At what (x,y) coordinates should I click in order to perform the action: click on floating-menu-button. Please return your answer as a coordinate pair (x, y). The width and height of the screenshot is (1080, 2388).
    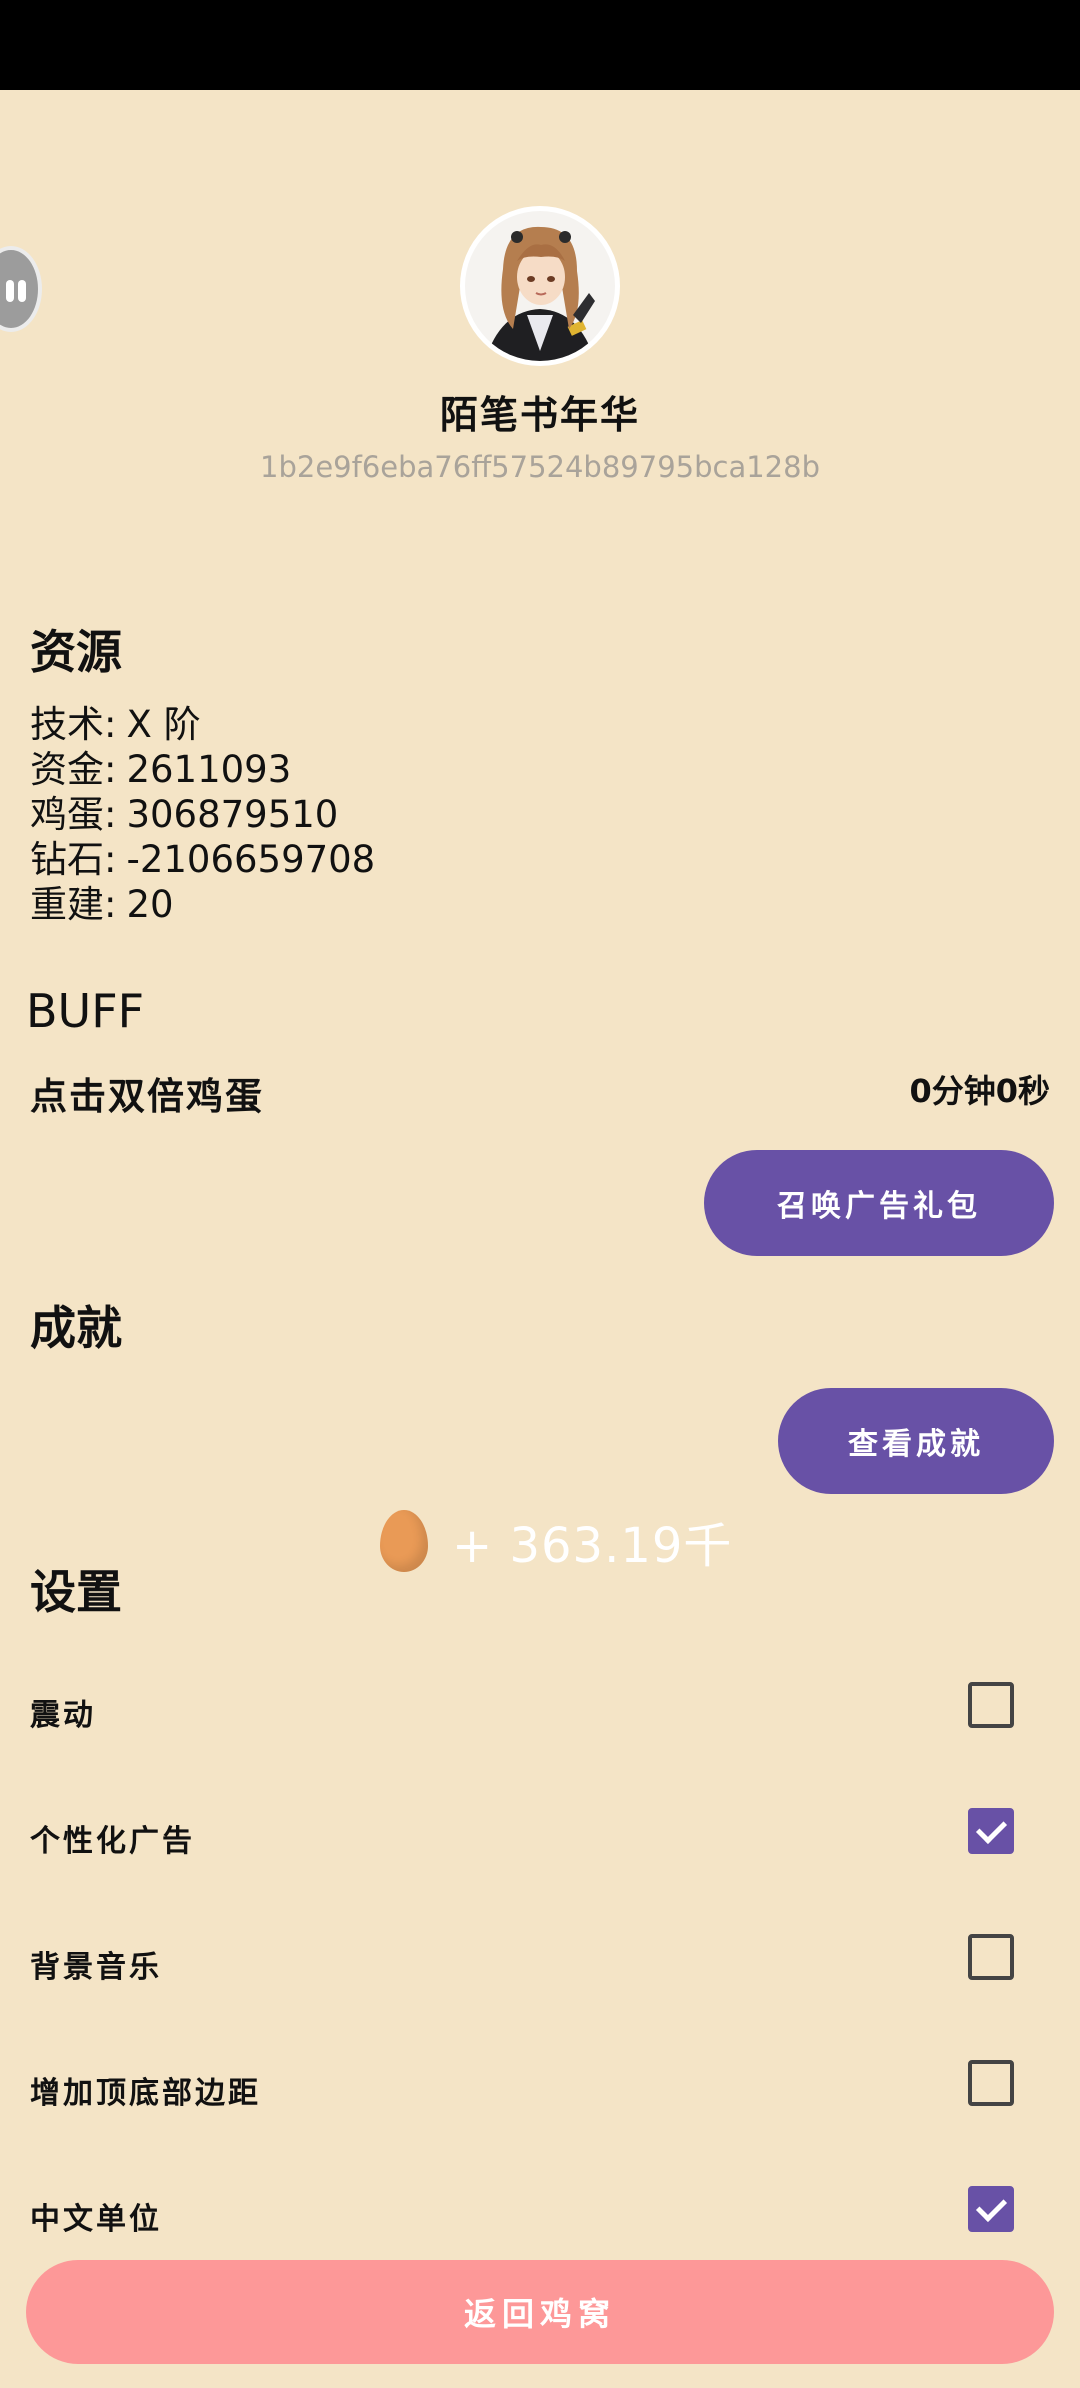
    Looking at the image, I should click on (21, 289).